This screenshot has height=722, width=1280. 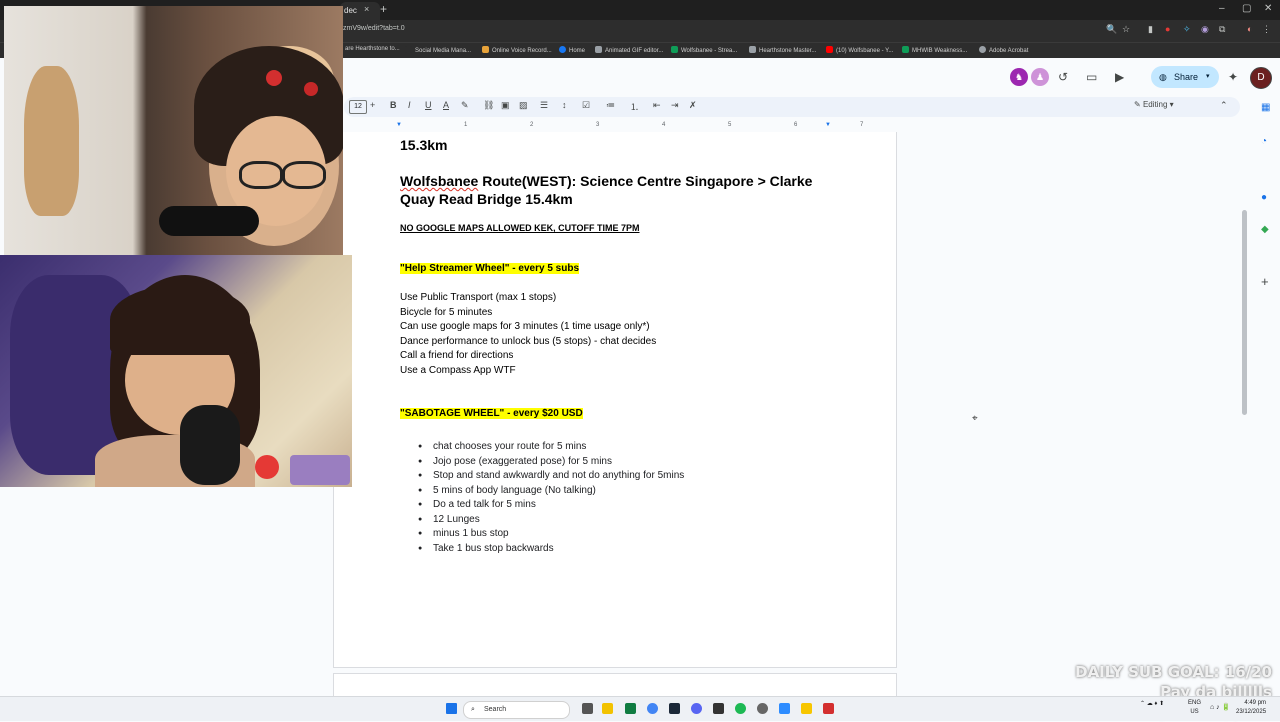 I want to click on image-icon: ▨, so click(x=523, y=105).